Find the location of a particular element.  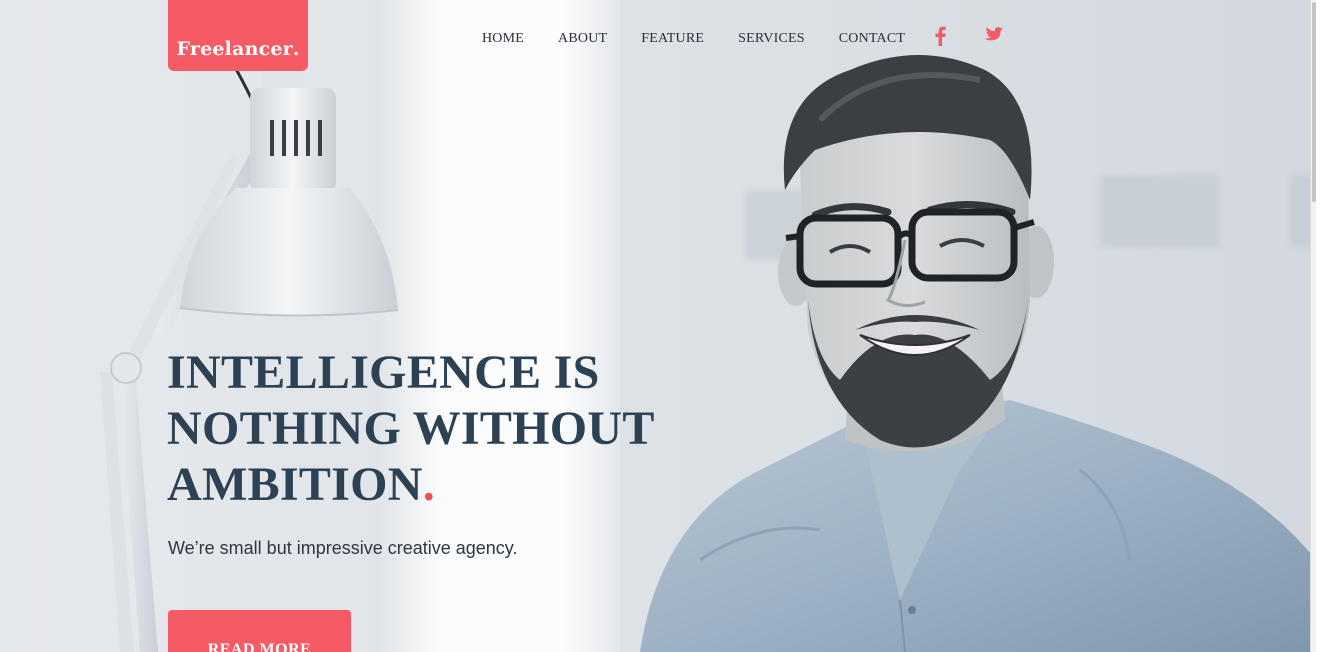

page-scrollbar is located at coordinates (1313, 326).